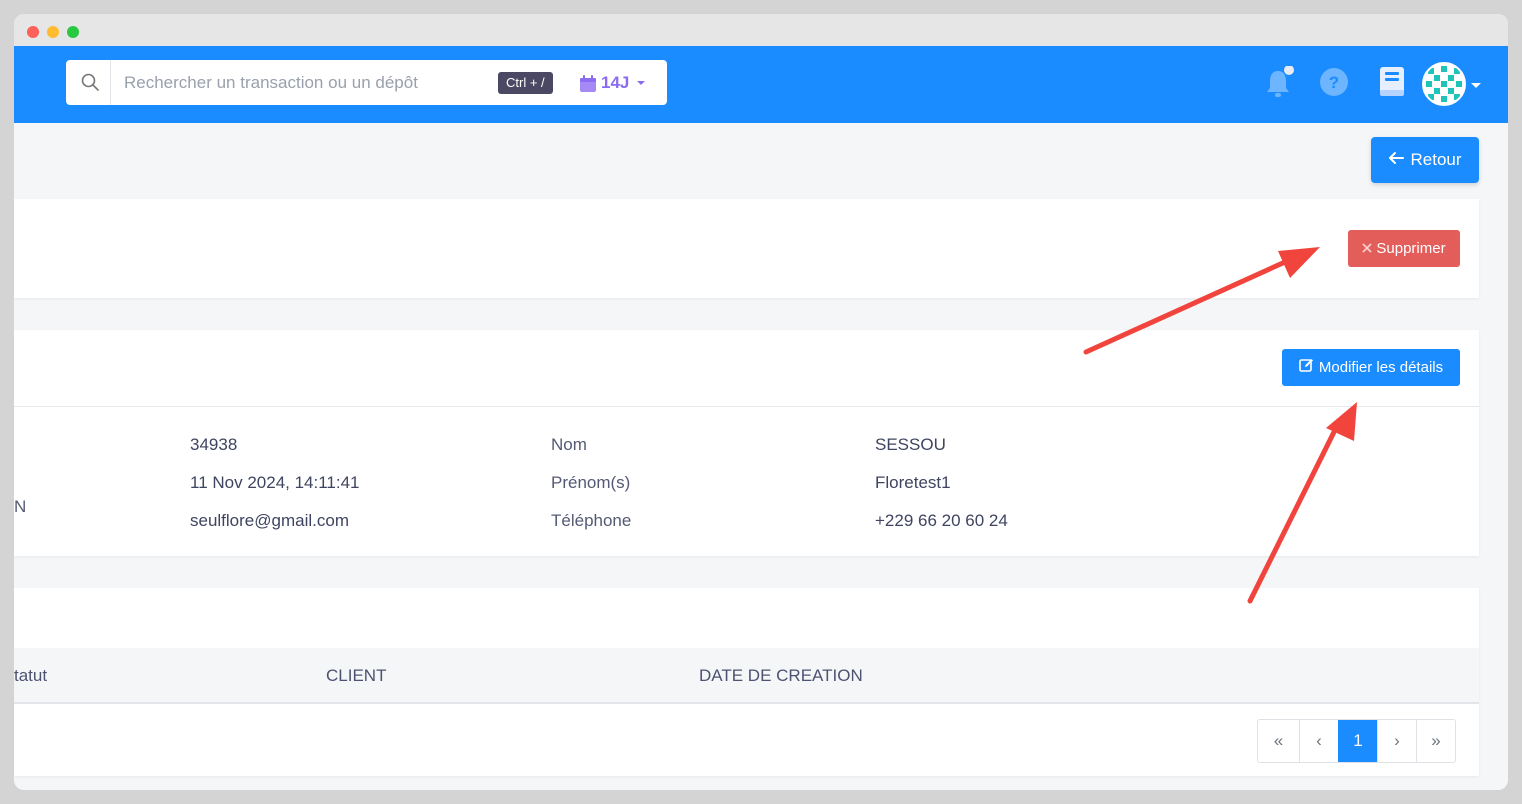  I want to click on pagination-last: », so click(1435, 741).